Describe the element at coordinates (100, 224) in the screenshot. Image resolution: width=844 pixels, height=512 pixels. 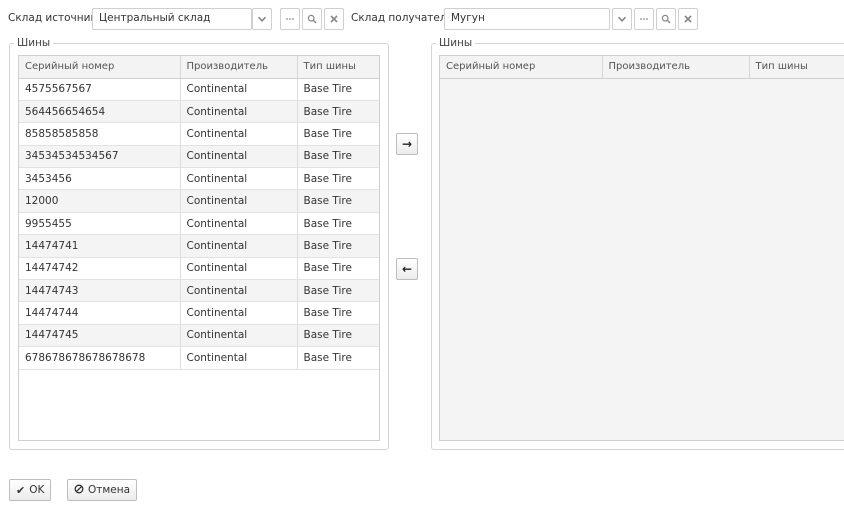
I see `serial-number-cell: 9955455` at that location.